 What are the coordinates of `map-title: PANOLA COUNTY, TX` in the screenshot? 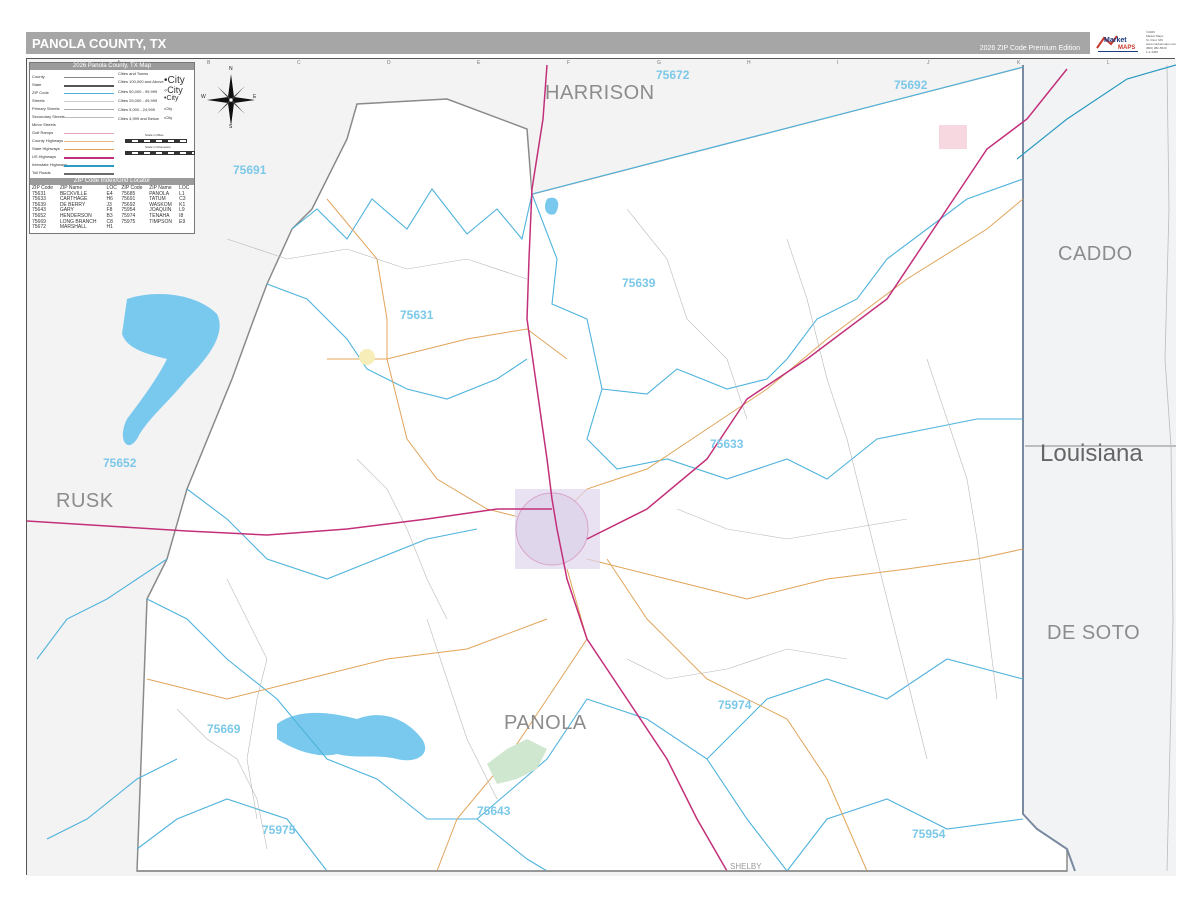 It's located at (99, 43).